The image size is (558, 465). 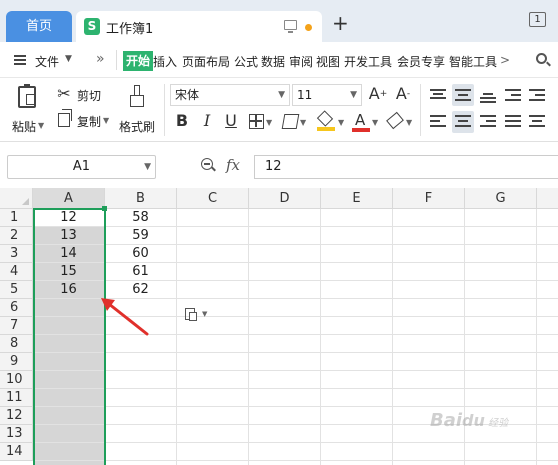 What do you see at coordinates (357, 198) in the screenshot?
I see `column-header-e: E` at bounding box center [357, 198].